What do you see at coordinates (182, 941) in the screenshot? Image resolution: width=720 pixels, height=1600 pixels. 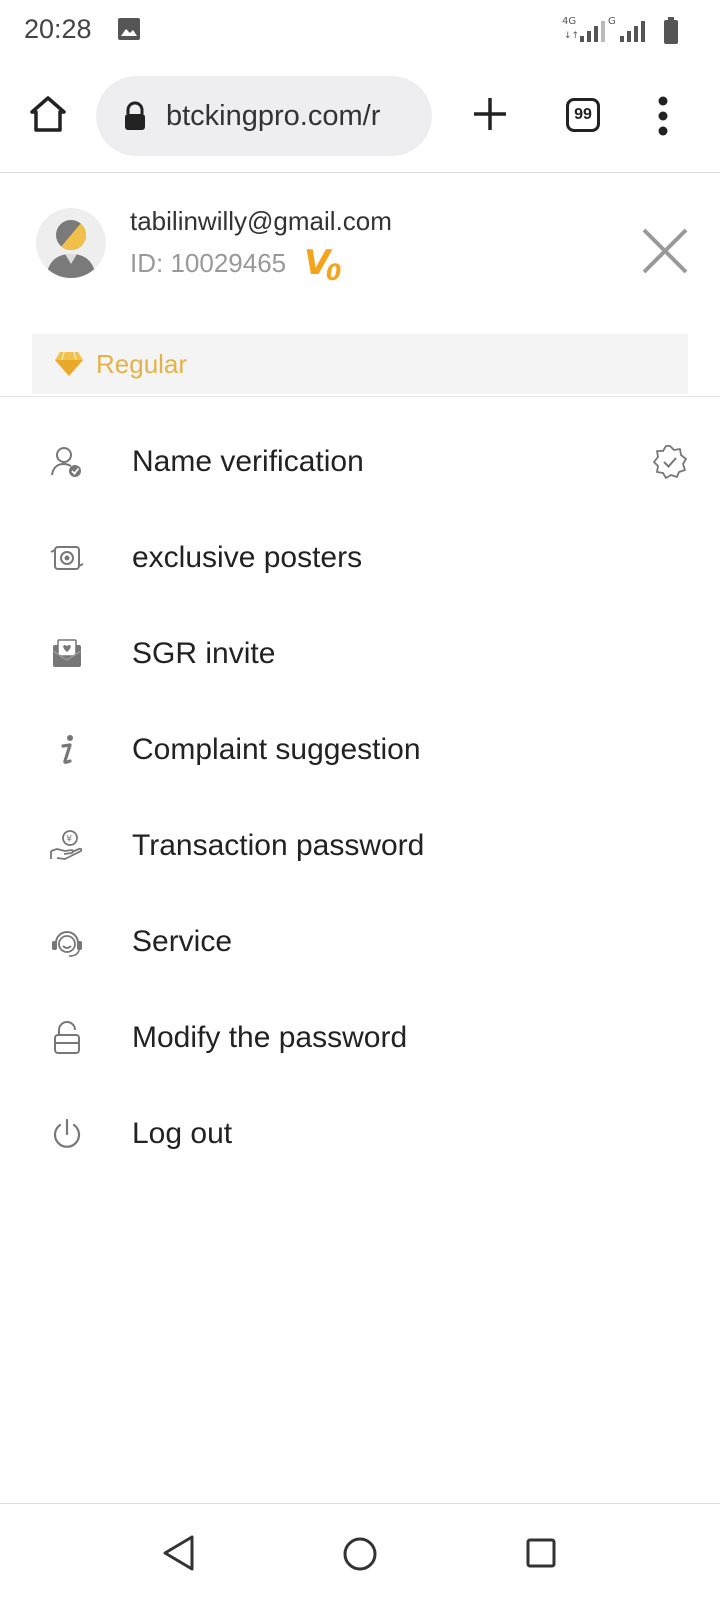 I see `menu-item-label: Service` at bounding box center [182, 941].